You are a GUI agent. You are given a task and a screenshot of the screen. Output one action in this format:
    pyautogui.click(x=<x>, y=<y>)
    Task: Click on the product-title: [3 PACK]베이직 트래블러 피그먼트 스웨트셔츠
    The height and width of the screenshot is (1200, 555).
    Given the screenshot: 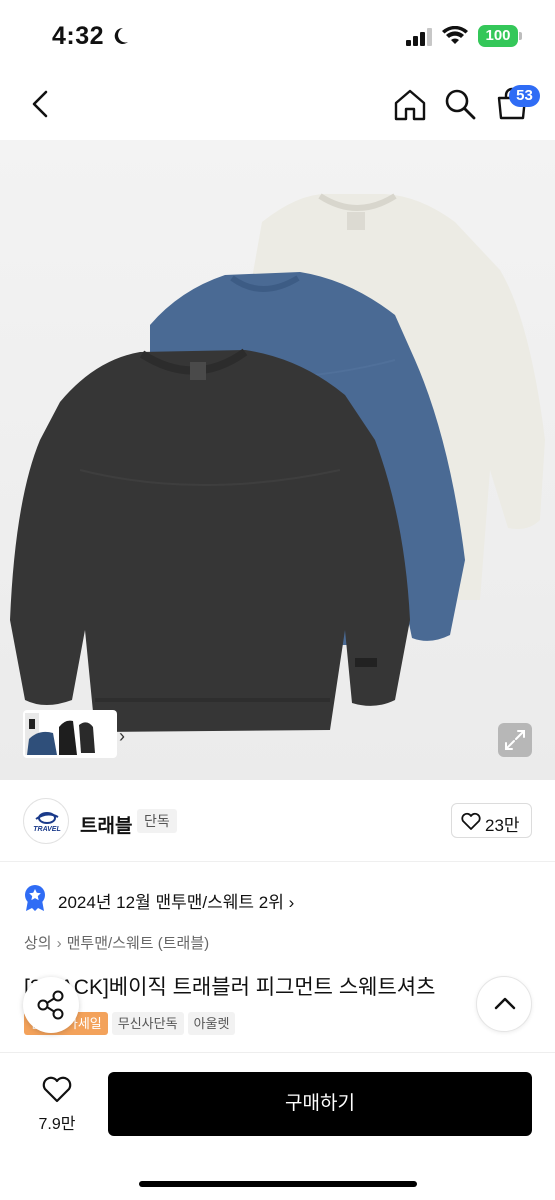 What is the action you would take?
    pyautogui.click(x=230, y=987)
    